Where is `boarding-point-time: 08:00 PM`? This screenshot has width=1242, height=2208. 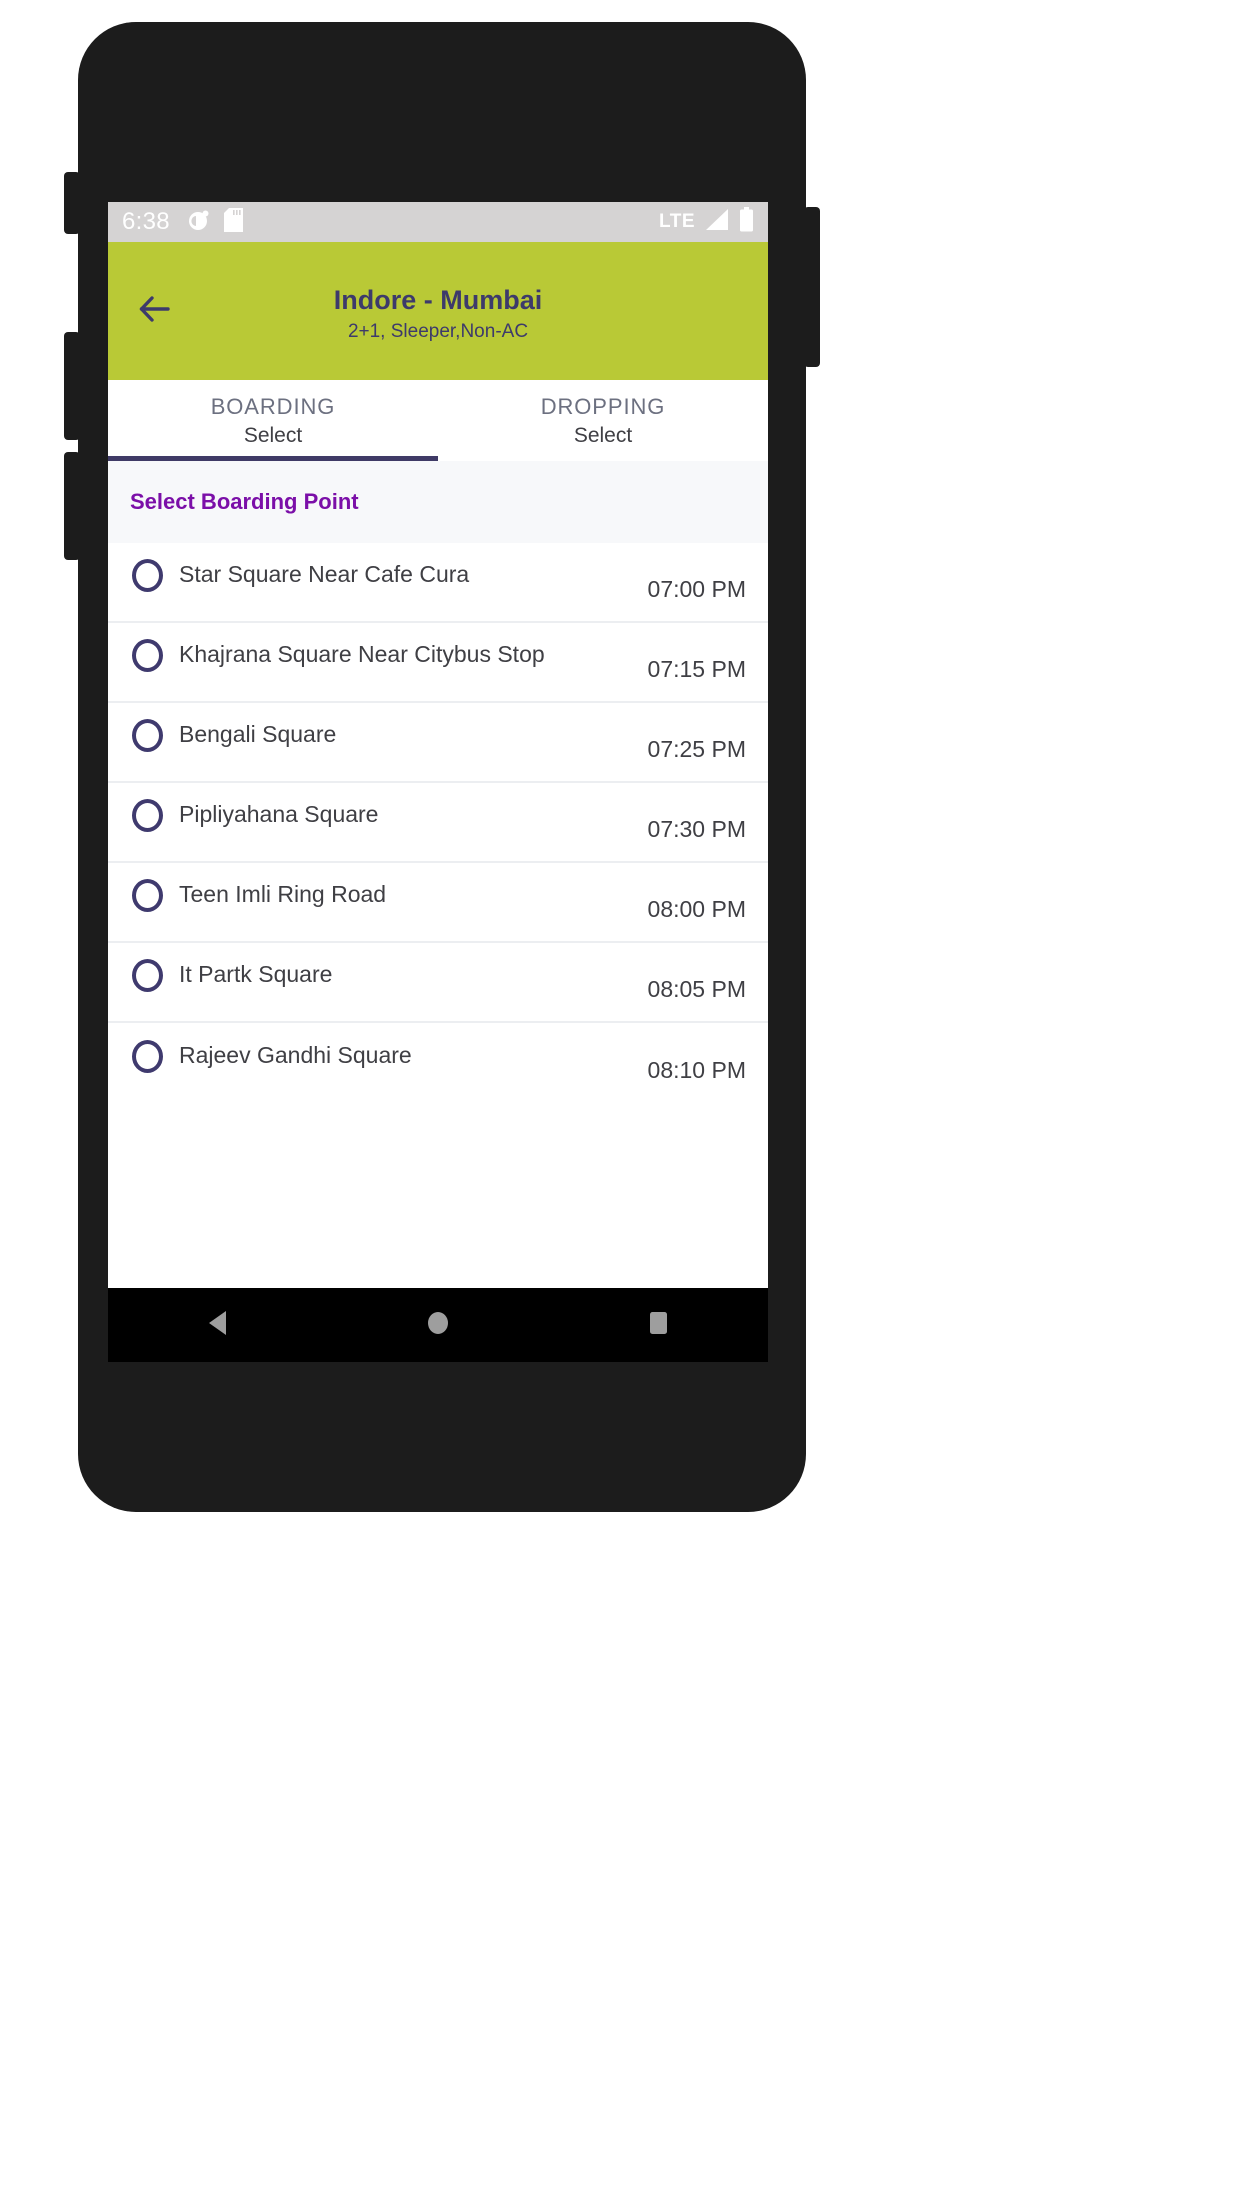
boarding-point-time: 08:00 PM is located at coordinates (696, 908).